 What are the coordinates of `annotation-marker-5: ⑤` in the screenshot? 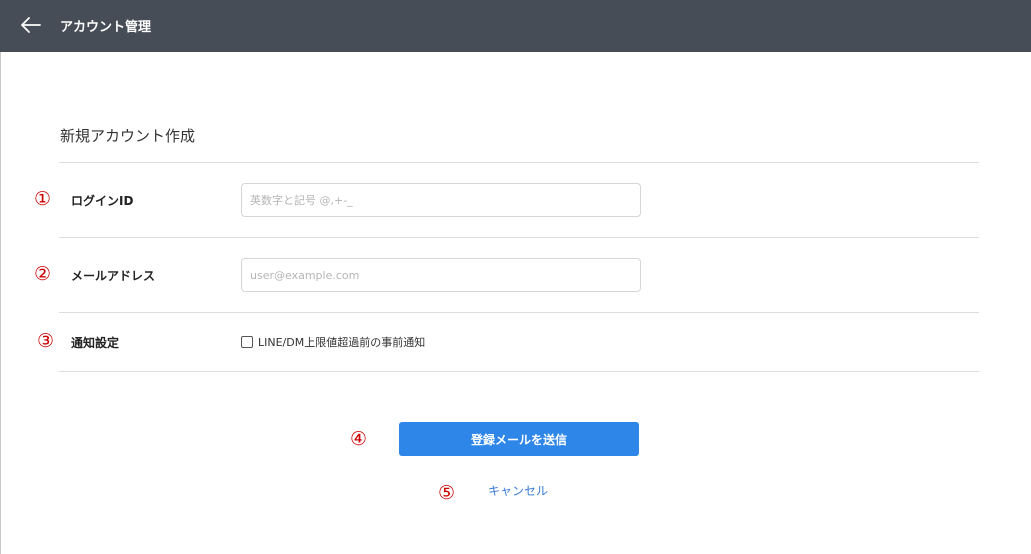 It's located at (447, 493).